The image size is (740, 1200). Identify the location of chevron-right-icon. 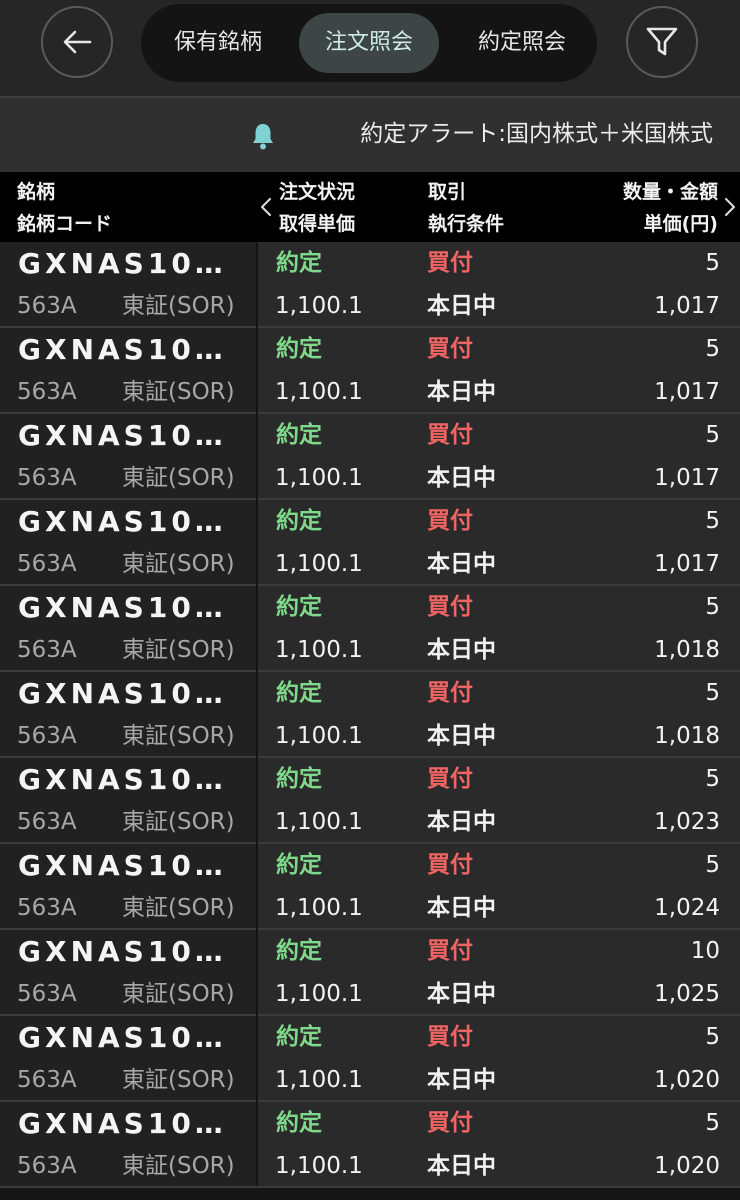
(730, 207).